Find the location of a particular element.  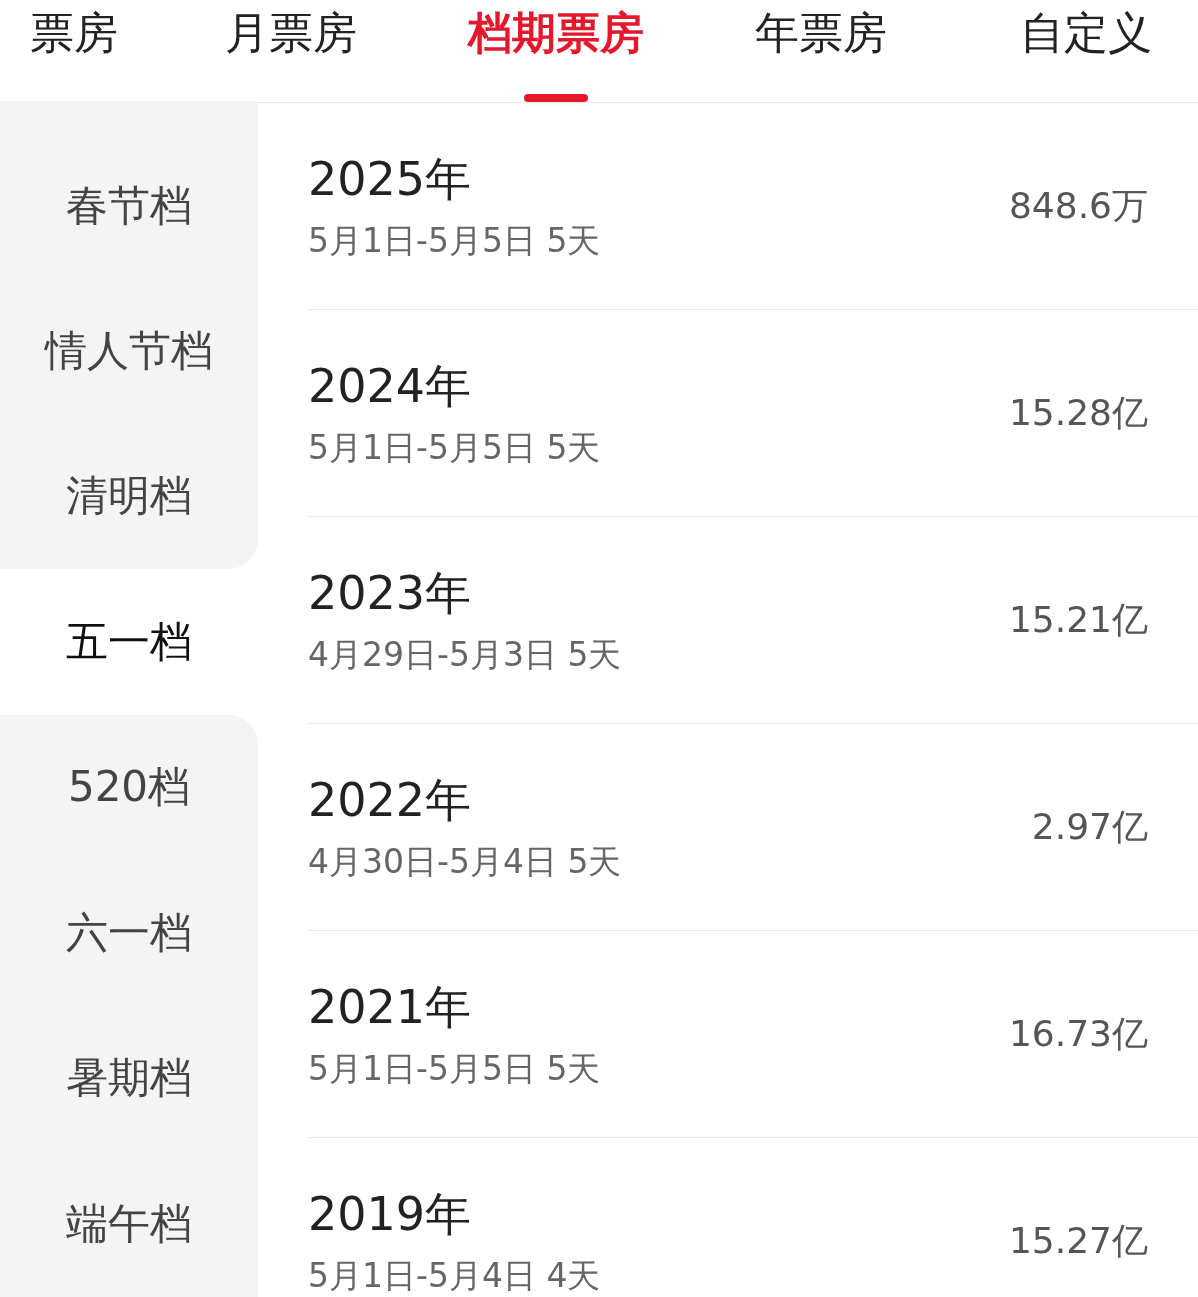

year-label: 2023年 is located at coordinates (390, 593).